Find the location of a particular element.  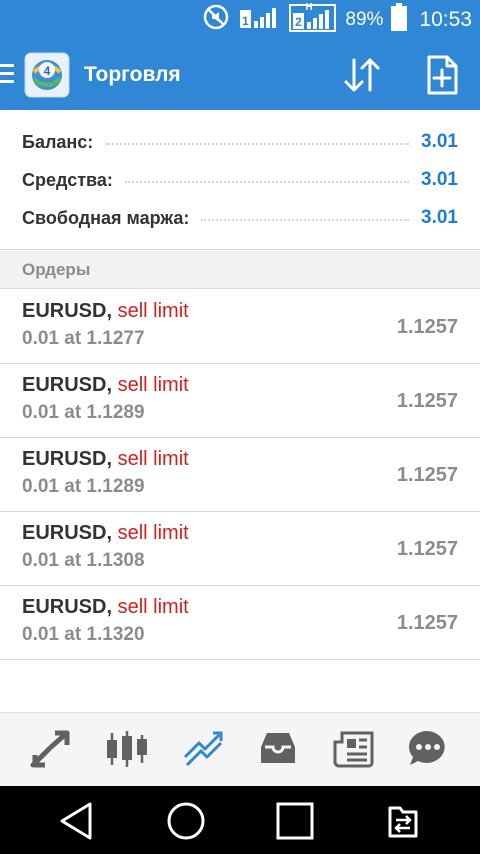

clock: 10:53 is located at coordinates (445, 19).